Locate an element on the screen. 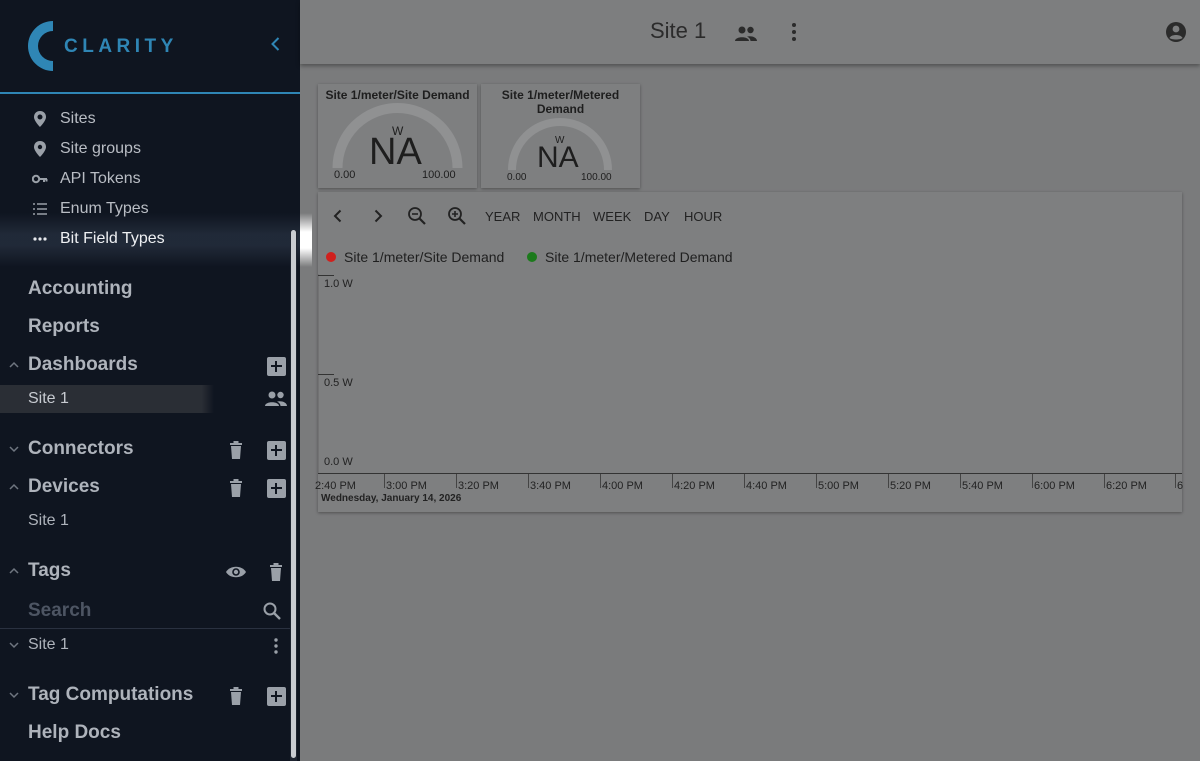 This screenshot has width=1200, height=761. range-month-button: MONTH is located at coordinates (557, 216).